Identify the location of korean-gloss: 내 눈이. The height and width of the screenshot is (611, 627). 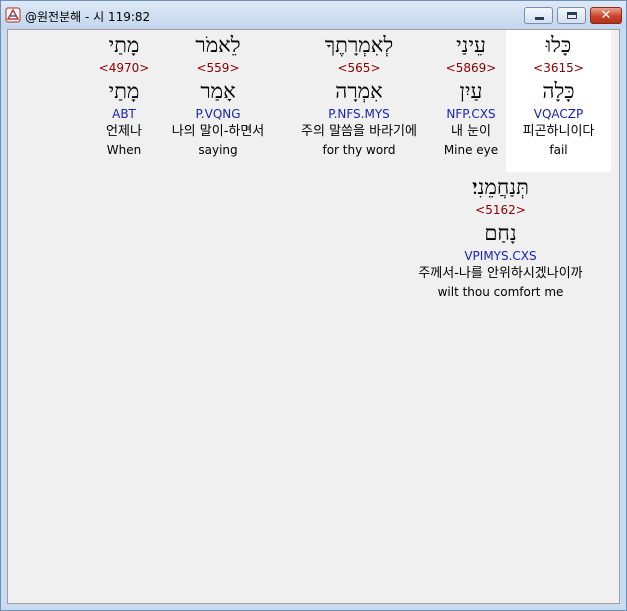
(470, 131).